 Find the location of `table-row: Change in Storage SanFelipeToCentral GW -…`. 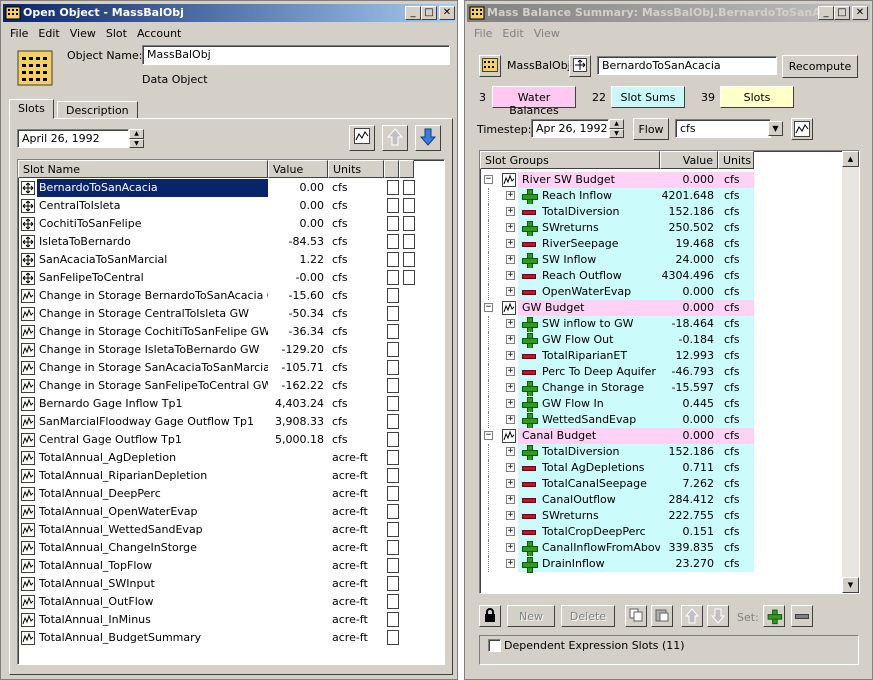

table-row: Change in Storage SanFelipeToCentral GW -… is located at coordinates (231, 386).